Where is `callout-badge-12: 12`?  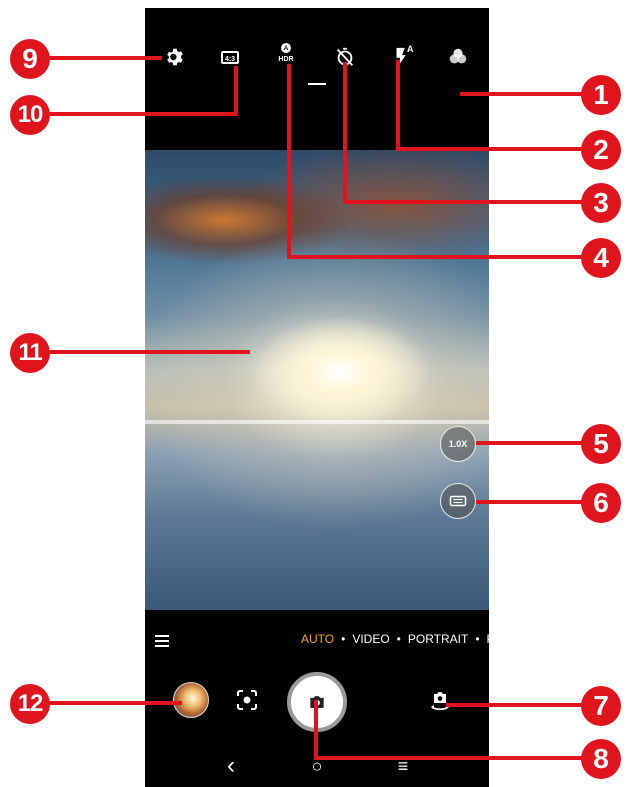 callout-badge-12: 12 is located at coordinates (30, 704).